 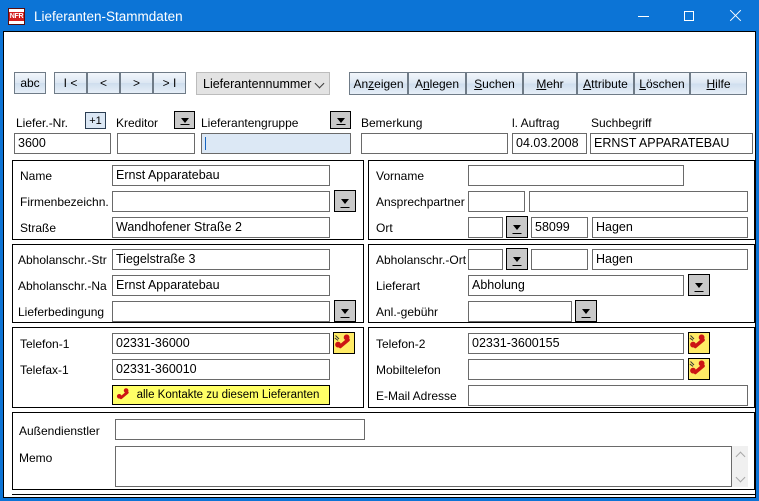 I want to click on email-input, so click(x=608, y=395).